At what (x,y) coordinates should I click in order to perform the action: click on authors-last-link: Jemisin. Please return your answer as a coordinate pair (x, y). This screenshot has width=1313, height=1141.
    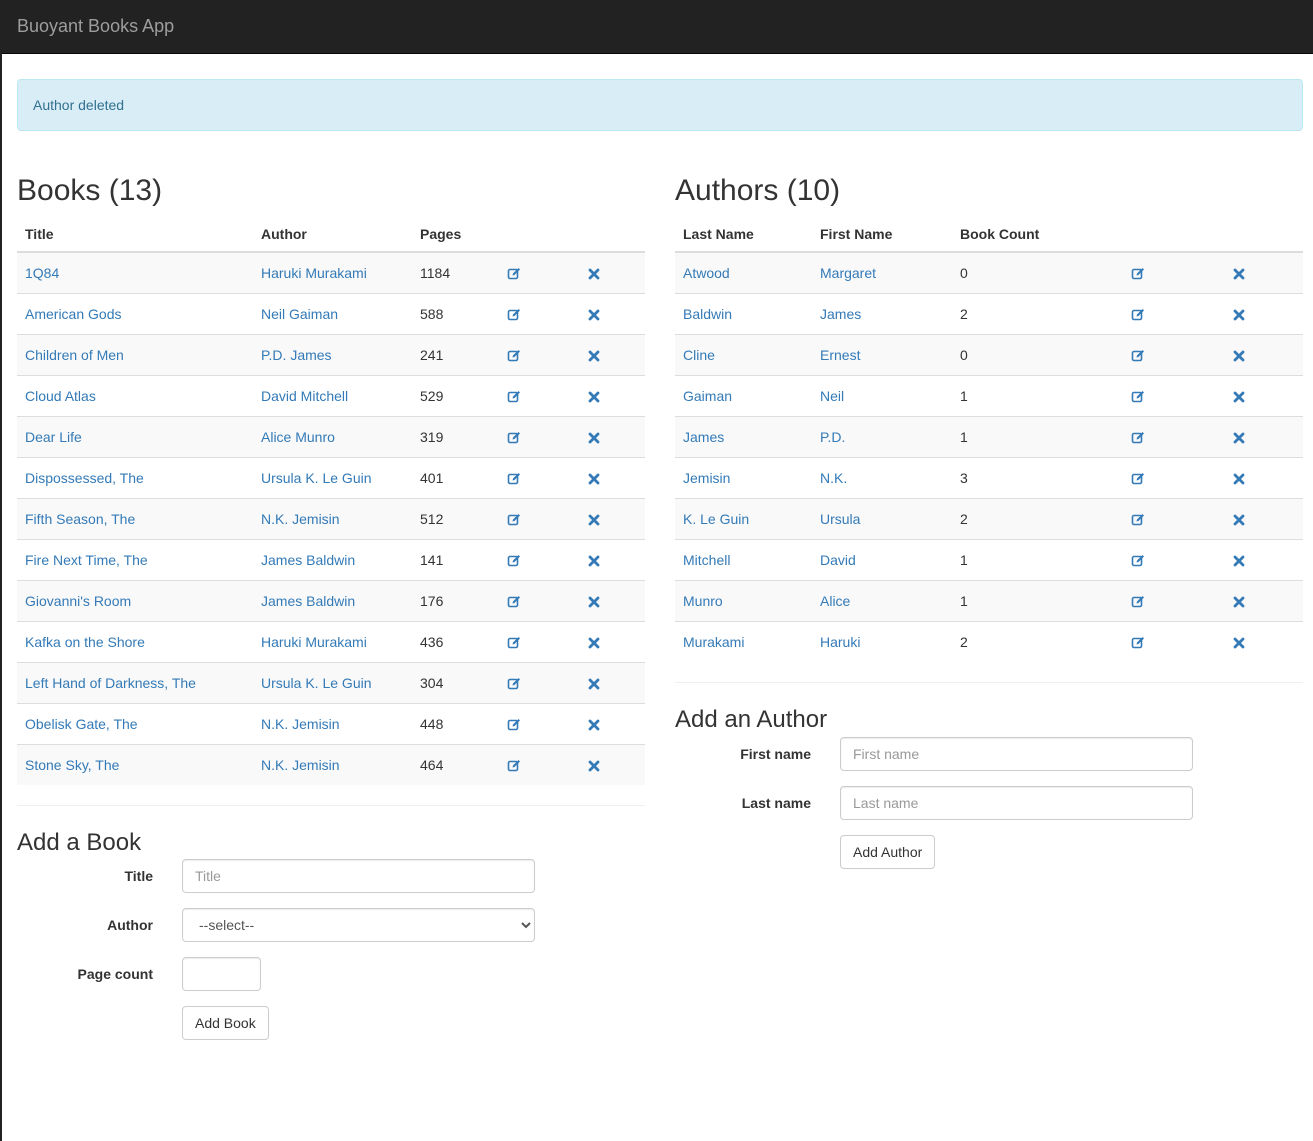
    Looking at the image, I should click on (706, 478).